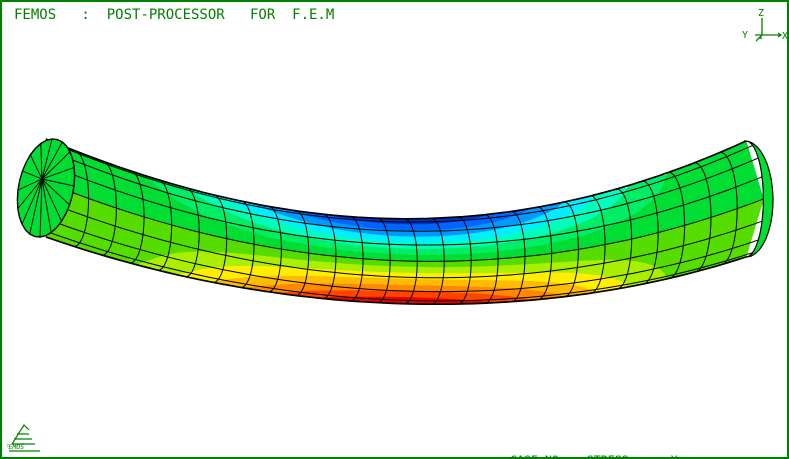 The width and height of the screenshot is (789, 459). Describe the element at coordinates (648, 455) in the screenshot. I see `status-line-headers: CASE NO. STRESS X` at that location.